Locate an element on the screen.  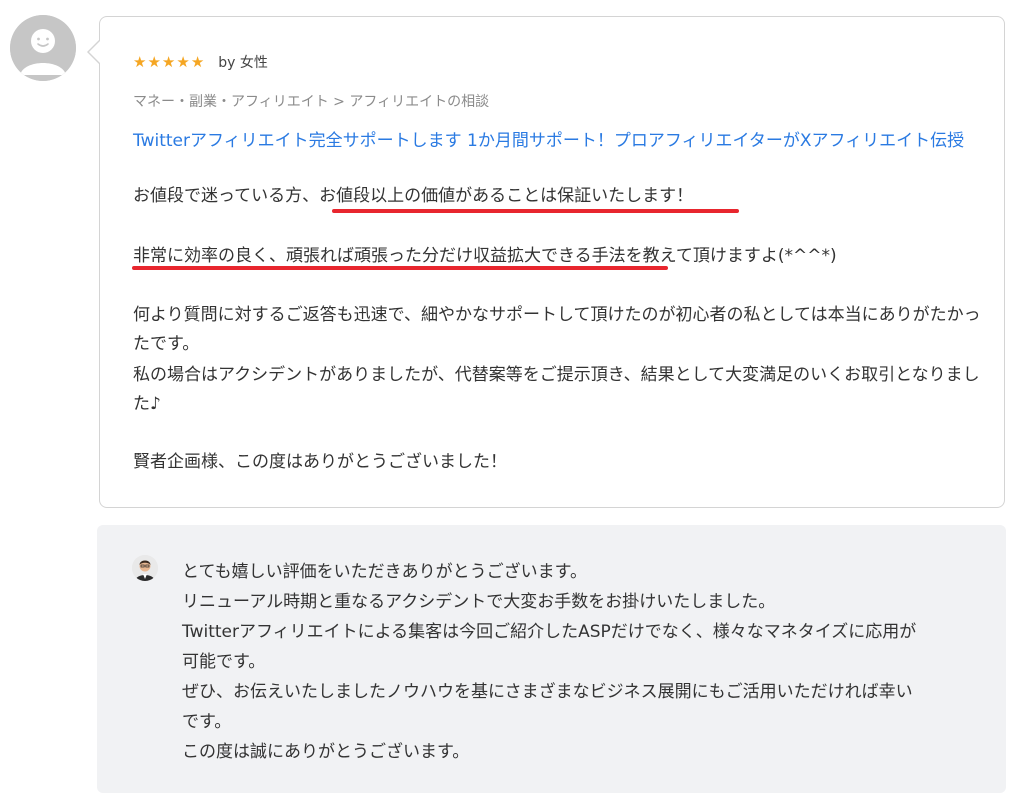
reply-line: とても嬉しい評価をいただきありがとうございます。 is located at coordinates (384, 572).